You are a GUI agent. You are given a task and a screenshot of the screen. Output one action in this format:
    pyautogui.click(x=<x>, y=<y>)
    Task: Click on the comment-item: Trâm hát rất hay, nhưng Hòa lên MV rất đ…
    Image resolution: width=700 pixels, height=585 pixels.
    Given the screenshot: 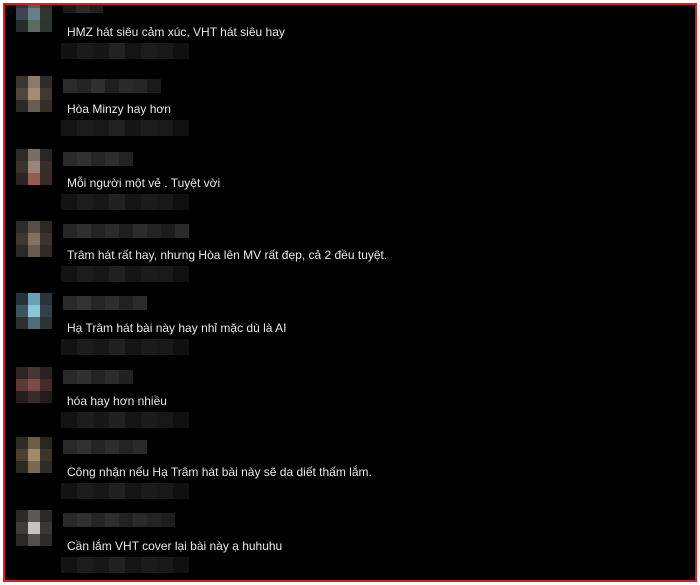 What is the action you would take?
    pyautogui.click(x=350, y=257)
    